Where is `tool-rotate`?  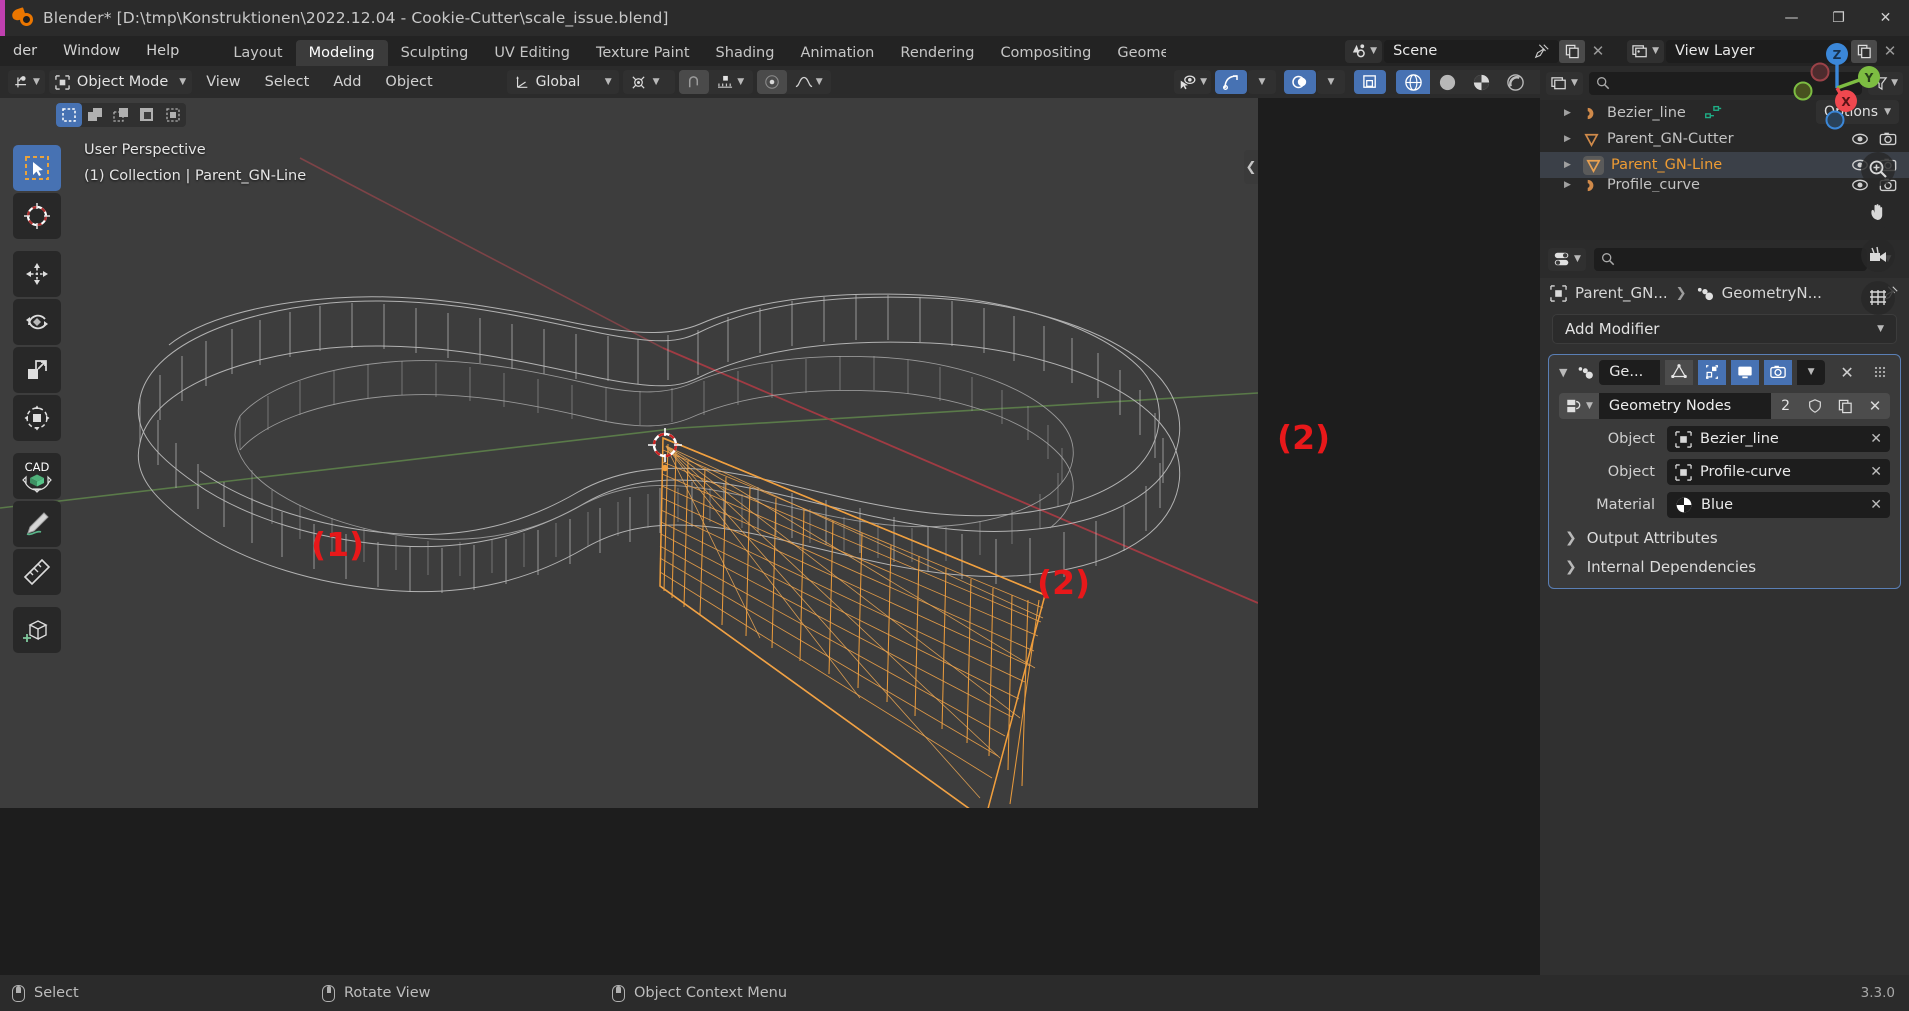 tool-rotate is located at coordinates (37, 322).